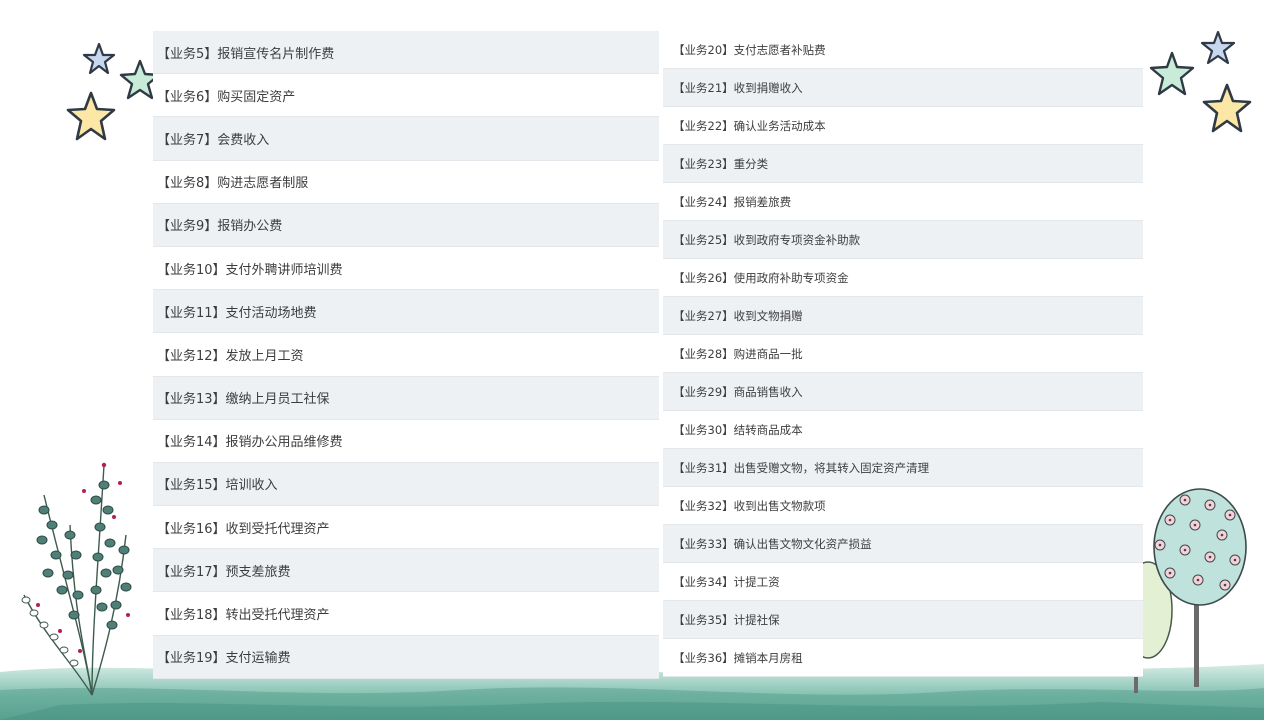  Describe the element at coordinates (903, 620) in the screenshot. I see `list-item: 【业务35】计提社保` at that location.